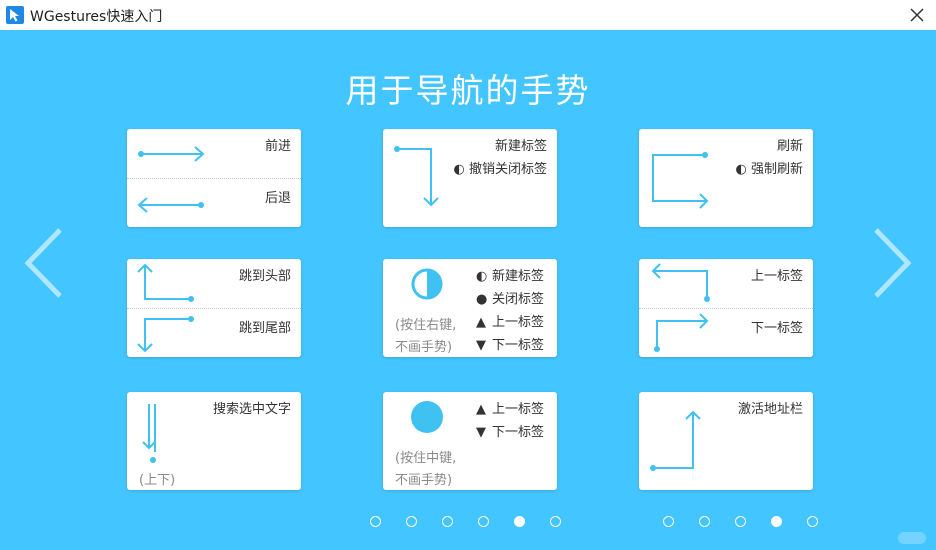 This screenshot has width=936, height=550. I want to click on middle-button-note-line2: 不画手势), so click(424, 480).